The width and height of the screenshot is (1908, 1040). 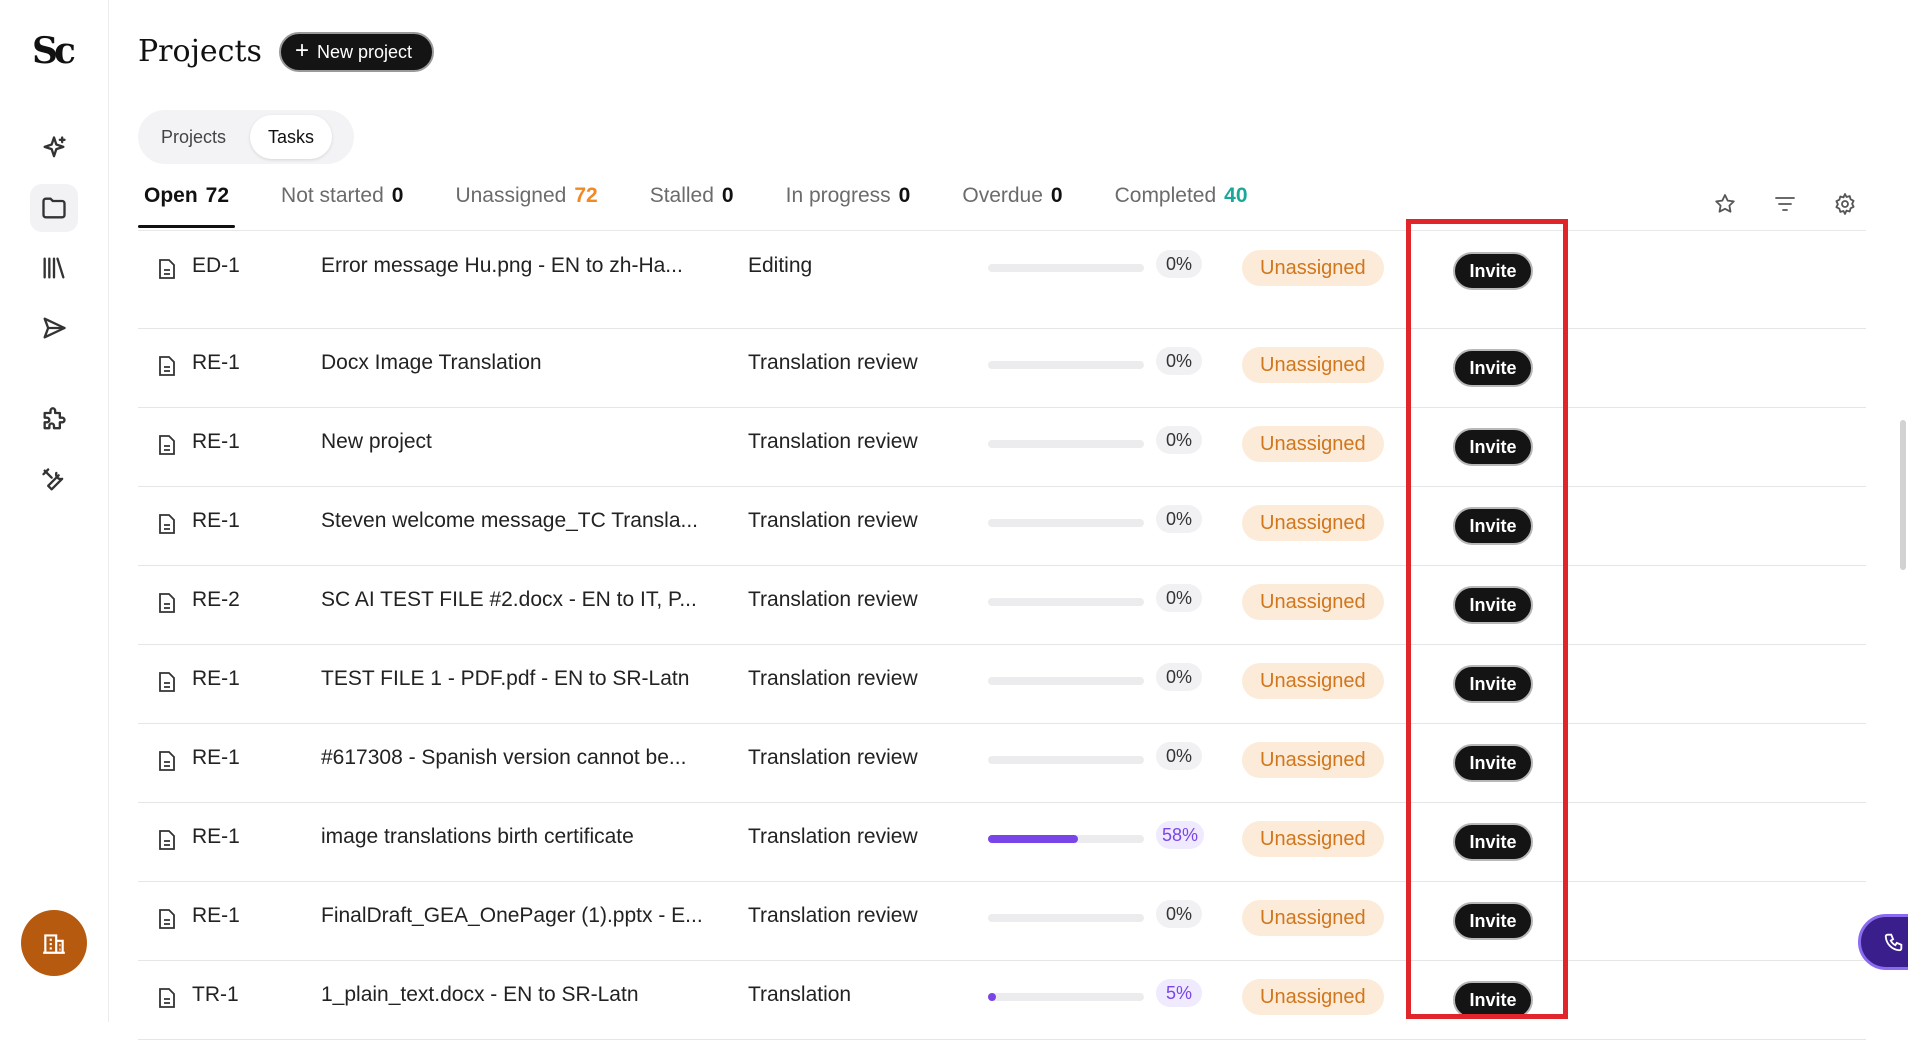 What do you see at coordinates (342, 206) in the screenshot?
I see `tab-not-started: Not started 0` at bounding box center [342, 206].